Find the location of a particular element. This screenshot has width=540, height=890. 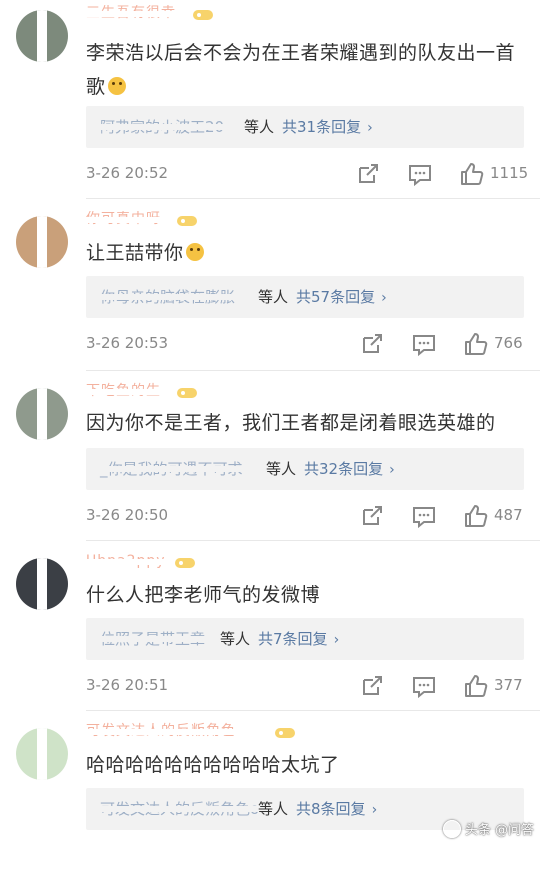

reply-names: 阿弗家的小波工20 is located at coordinates (162, 127).